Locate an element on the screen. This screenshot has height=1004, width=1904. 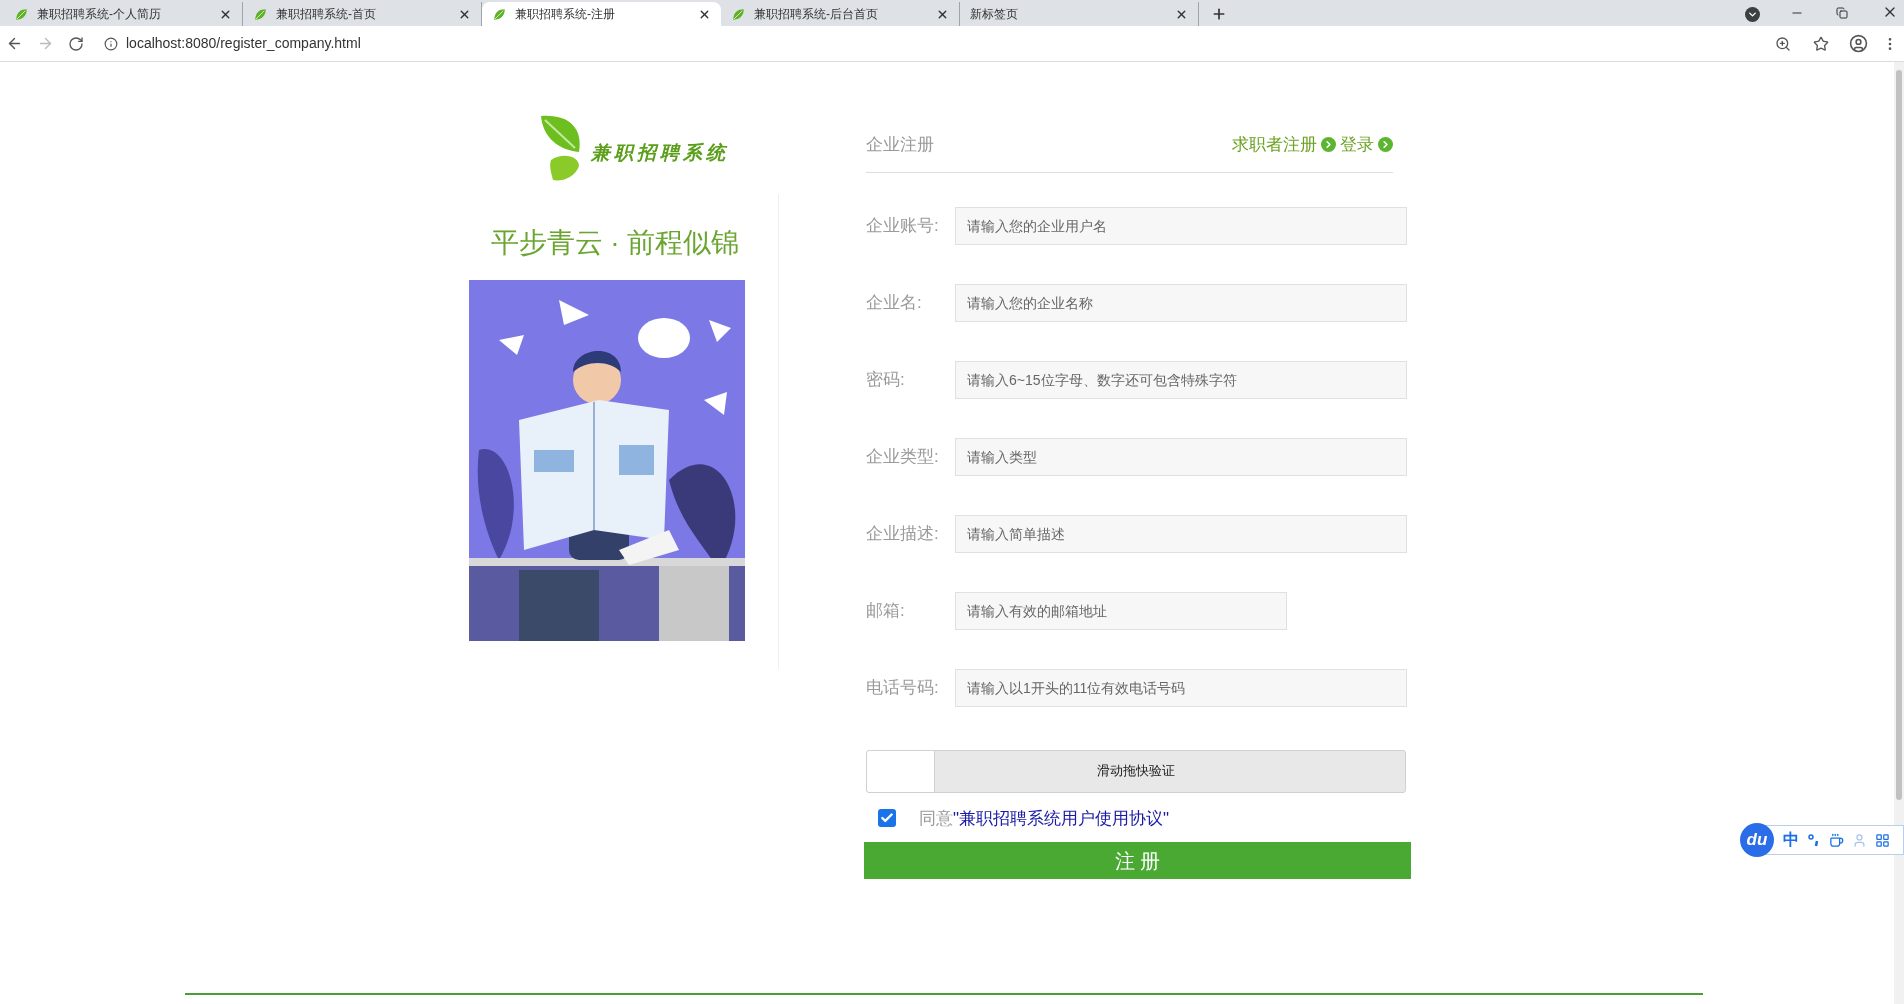
tab-title: 兼职招聘系统-后台首页 is located at coordinates (816, 14).